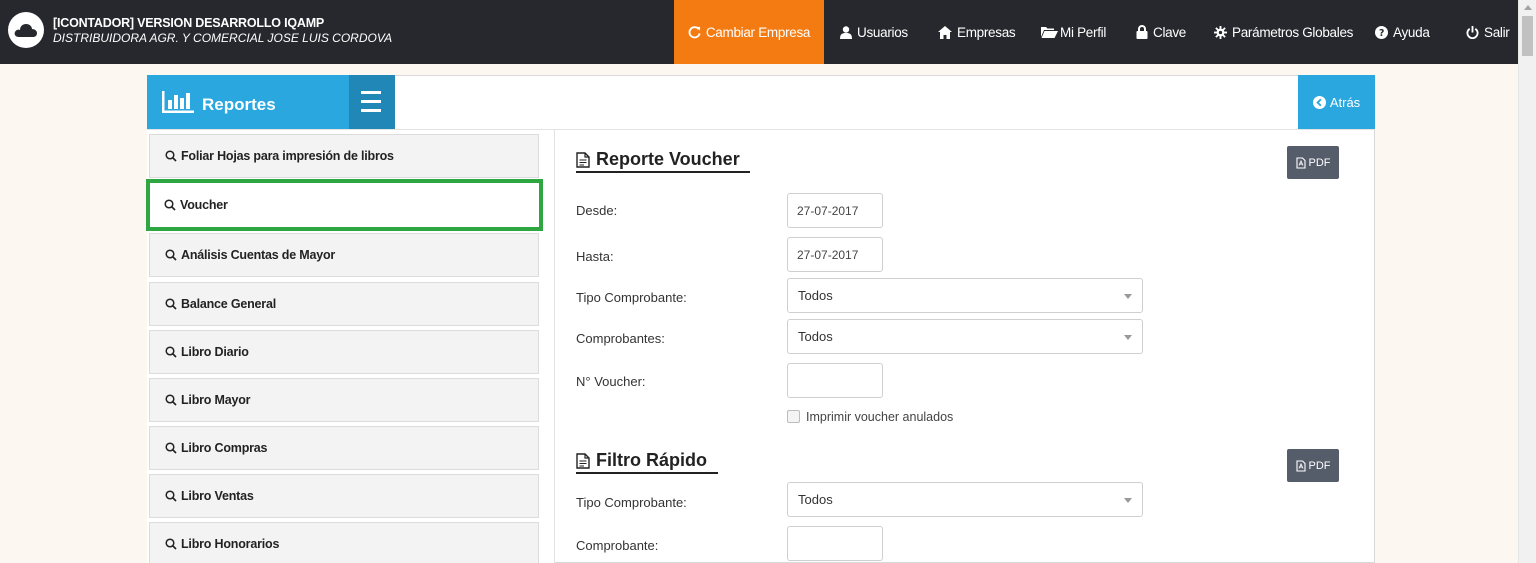 This screenshot has height=563, width=1536. Describe the element at coordinates (846, 32) in the screenshot. I see `user-icon` at that location.